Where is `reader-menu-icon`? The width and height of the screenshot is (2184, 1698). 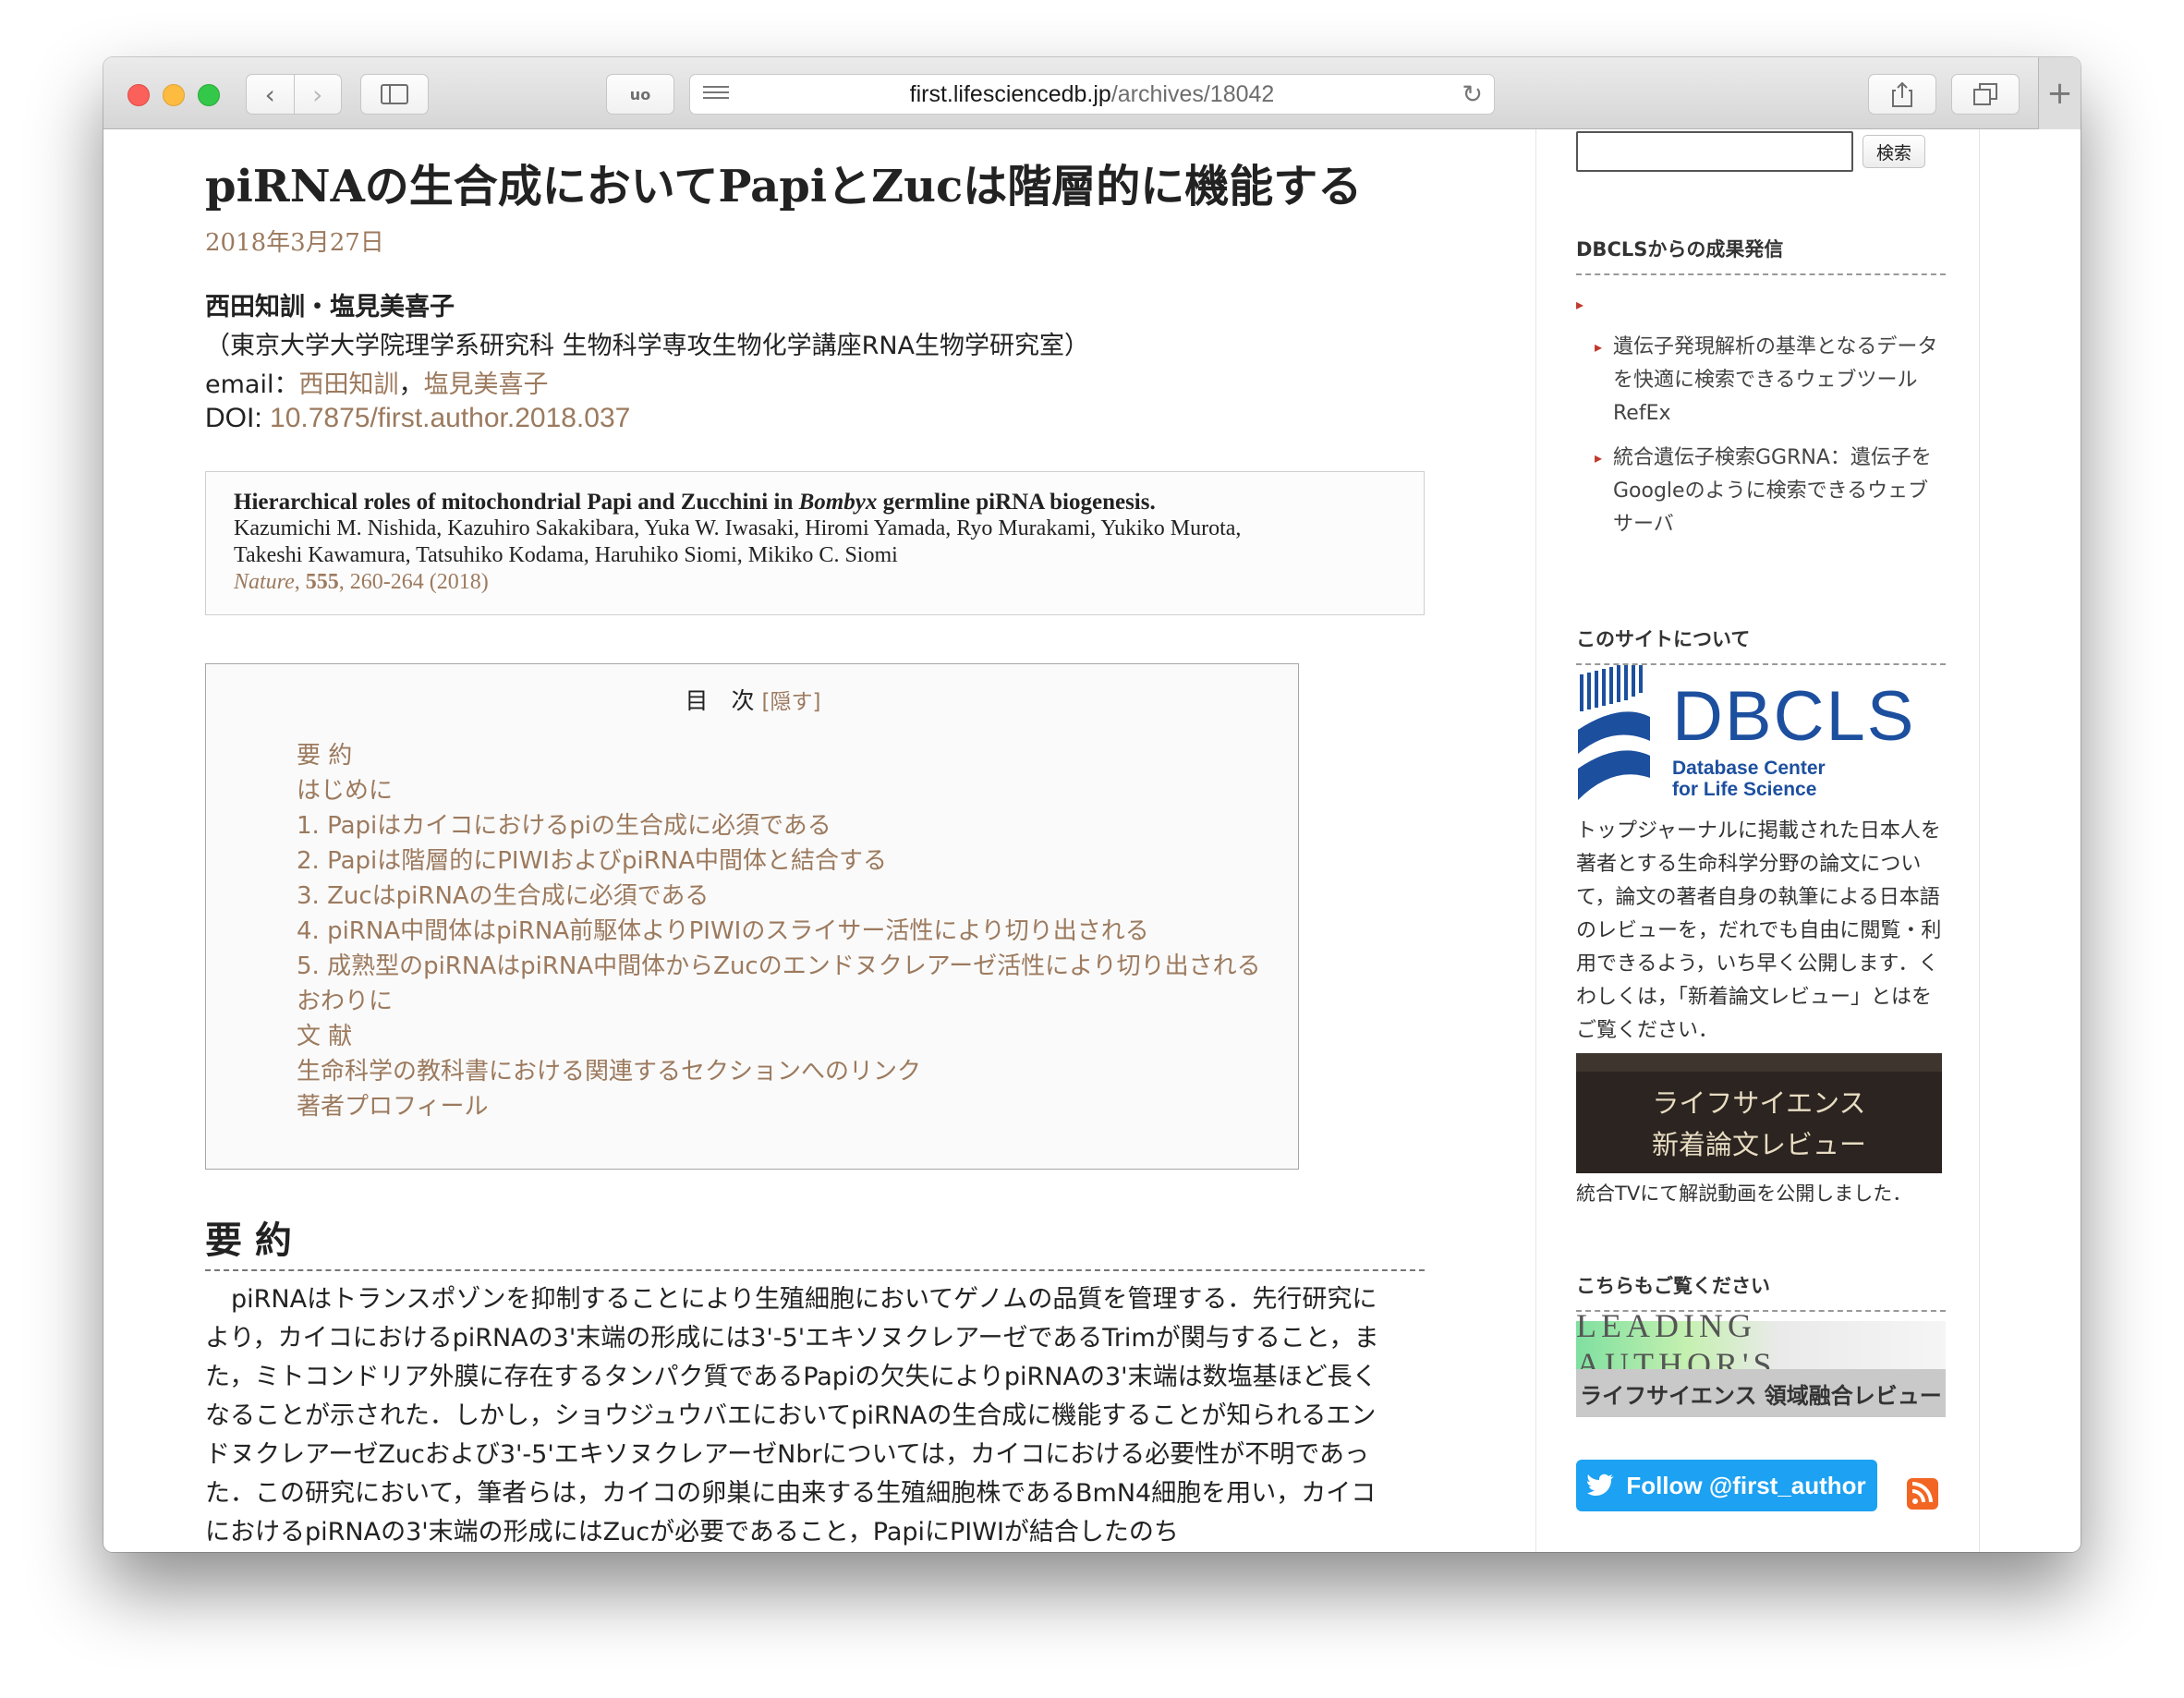 reader-menu-icon is located at coordinates (716, 94).